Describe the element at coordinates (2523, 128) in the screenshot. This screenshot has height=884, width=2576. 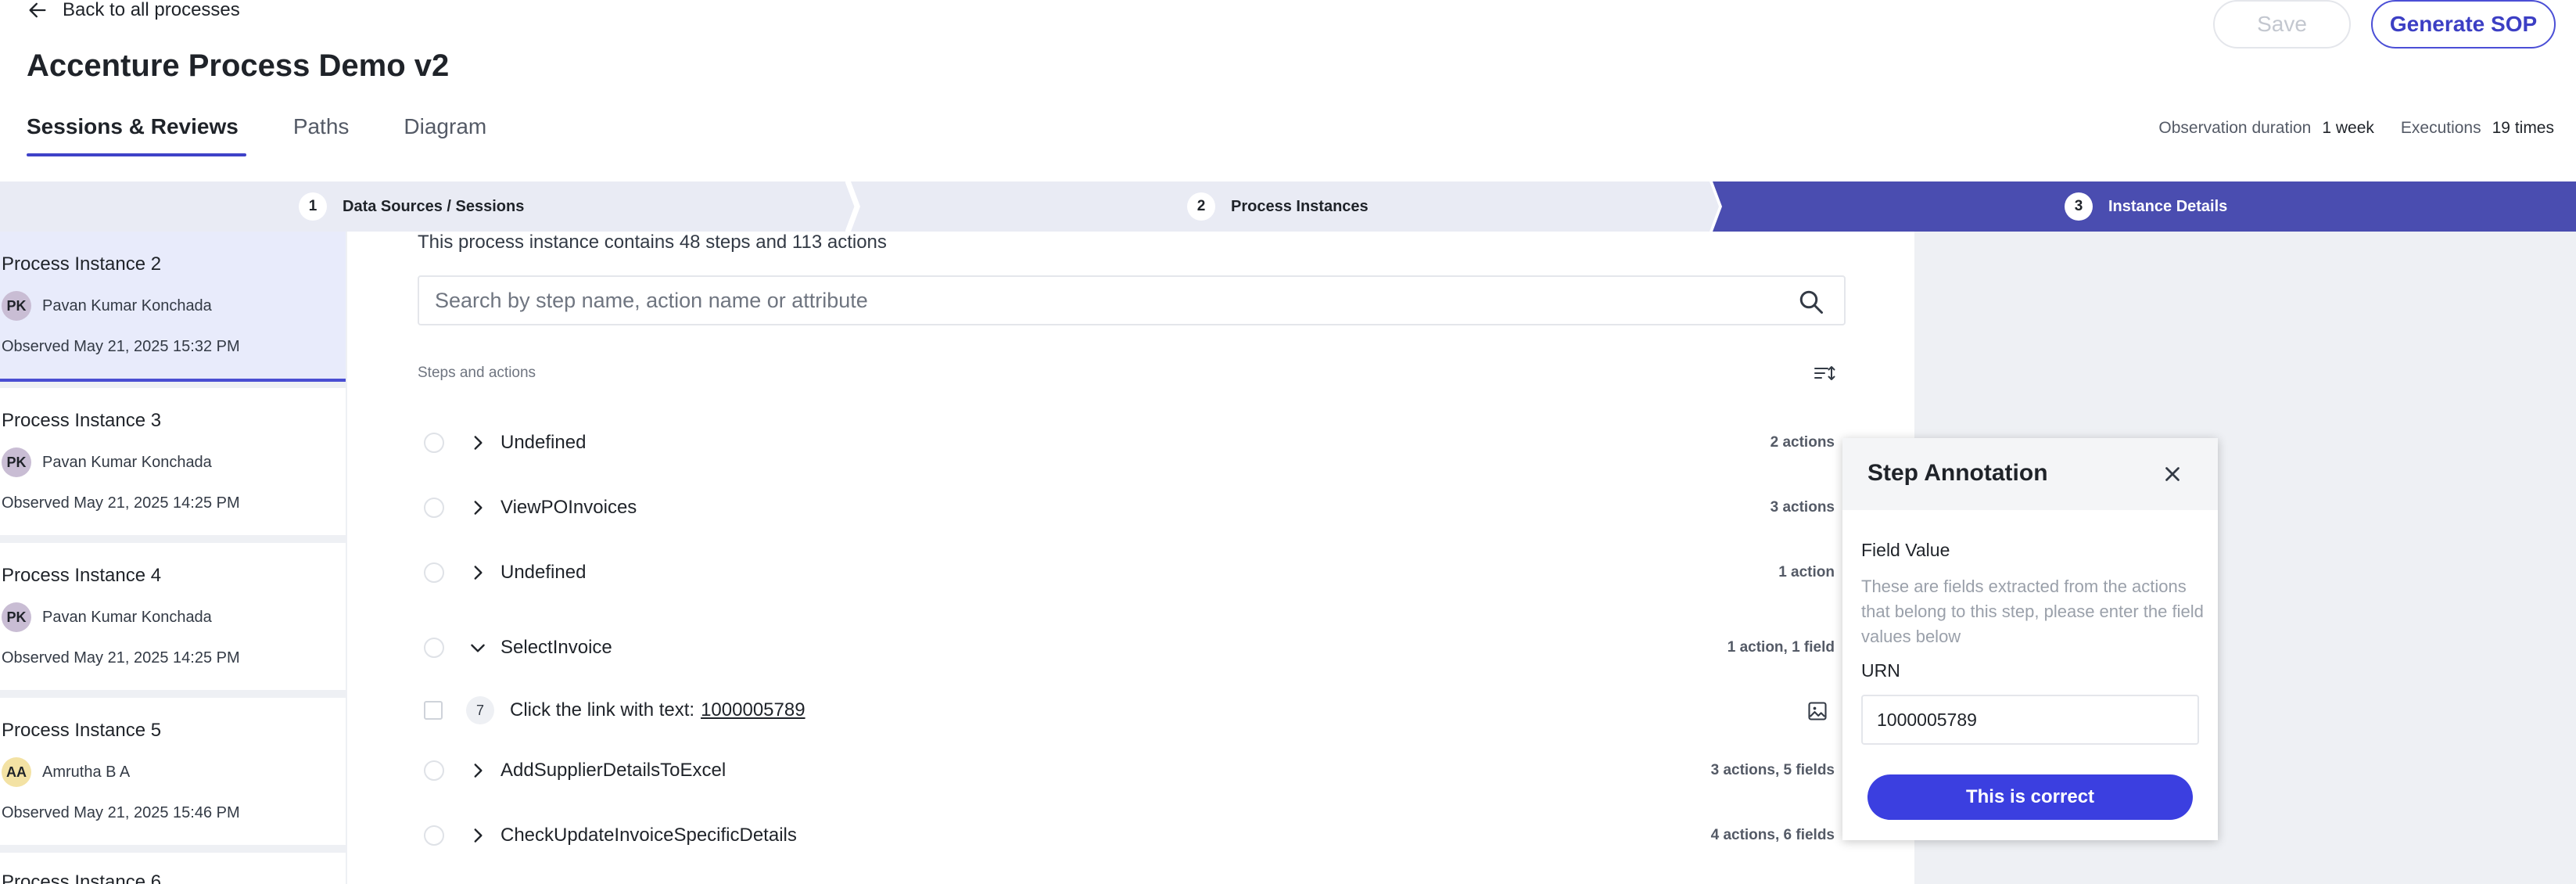
I see `executions-value: 19 times` at that location.